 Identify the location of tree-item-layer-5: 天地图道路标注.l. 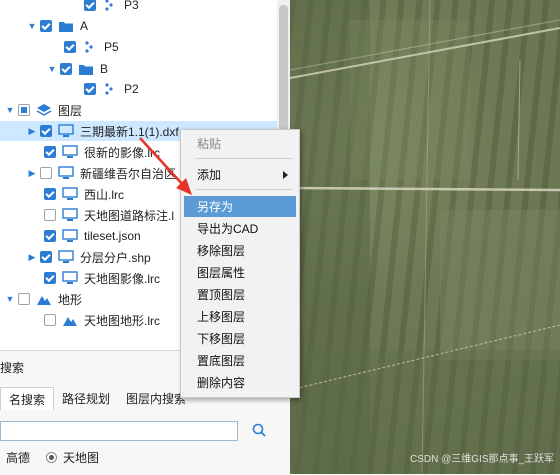
(109, 215).